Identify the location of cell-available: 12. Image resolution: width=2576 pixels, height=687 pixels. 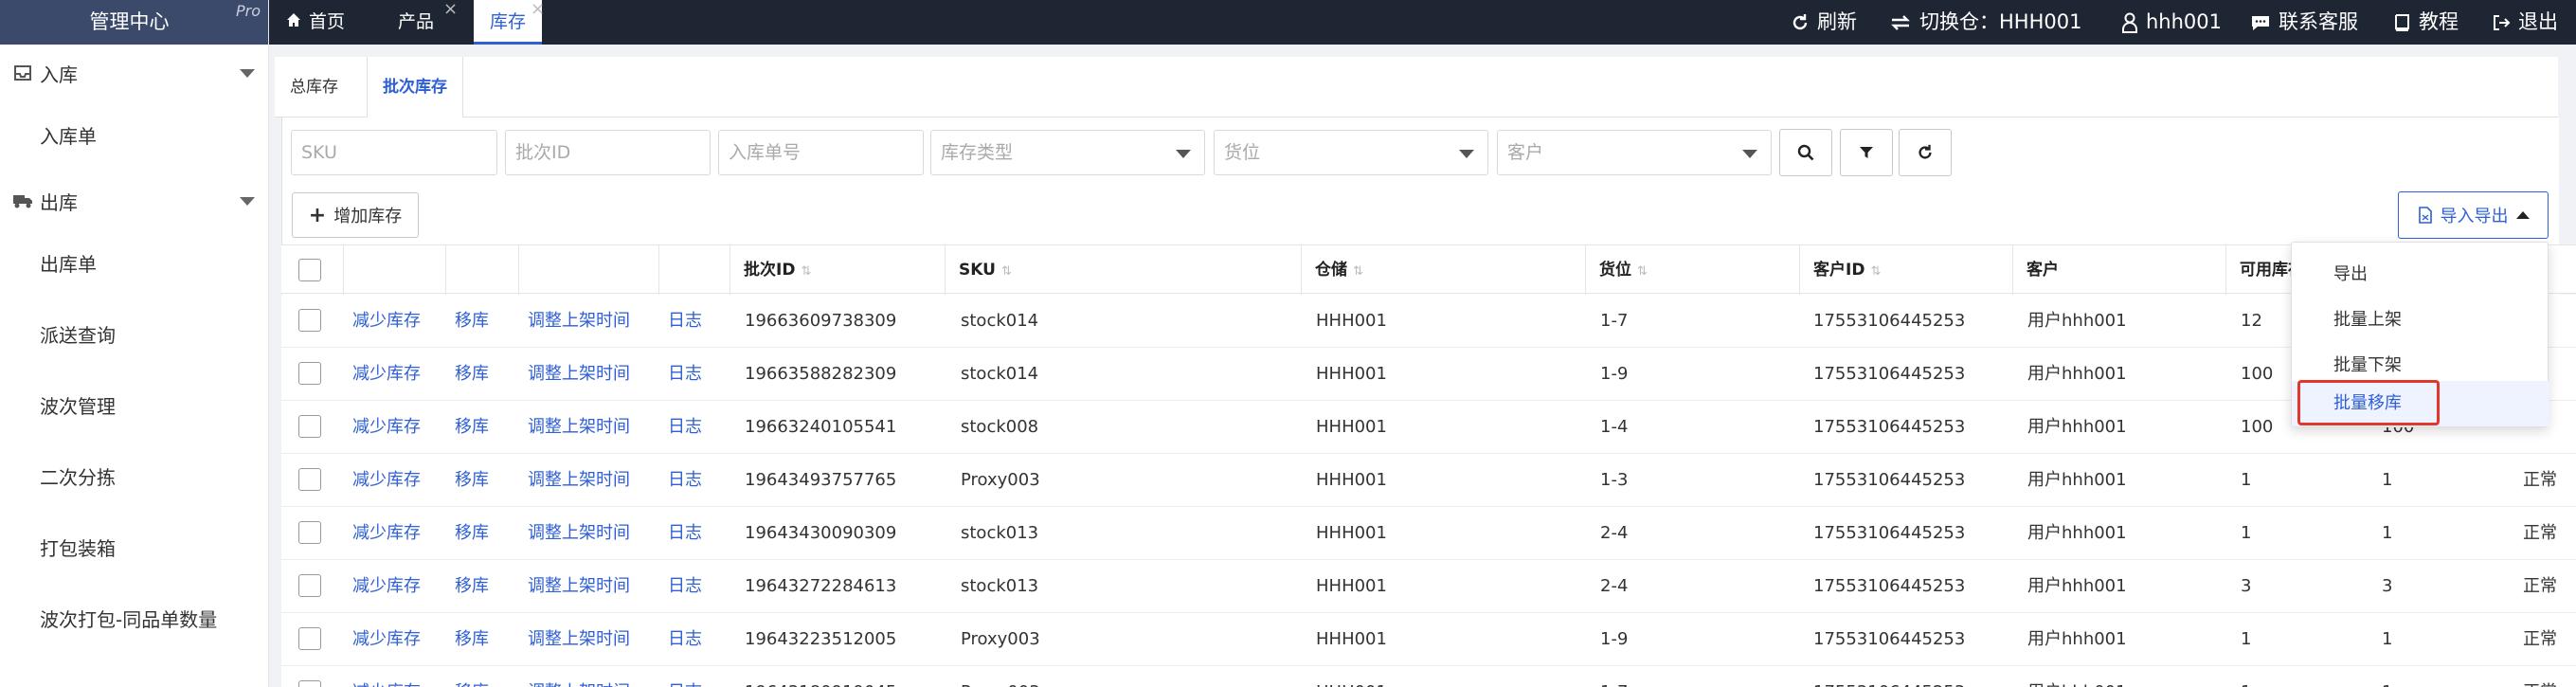
(2251, 321).